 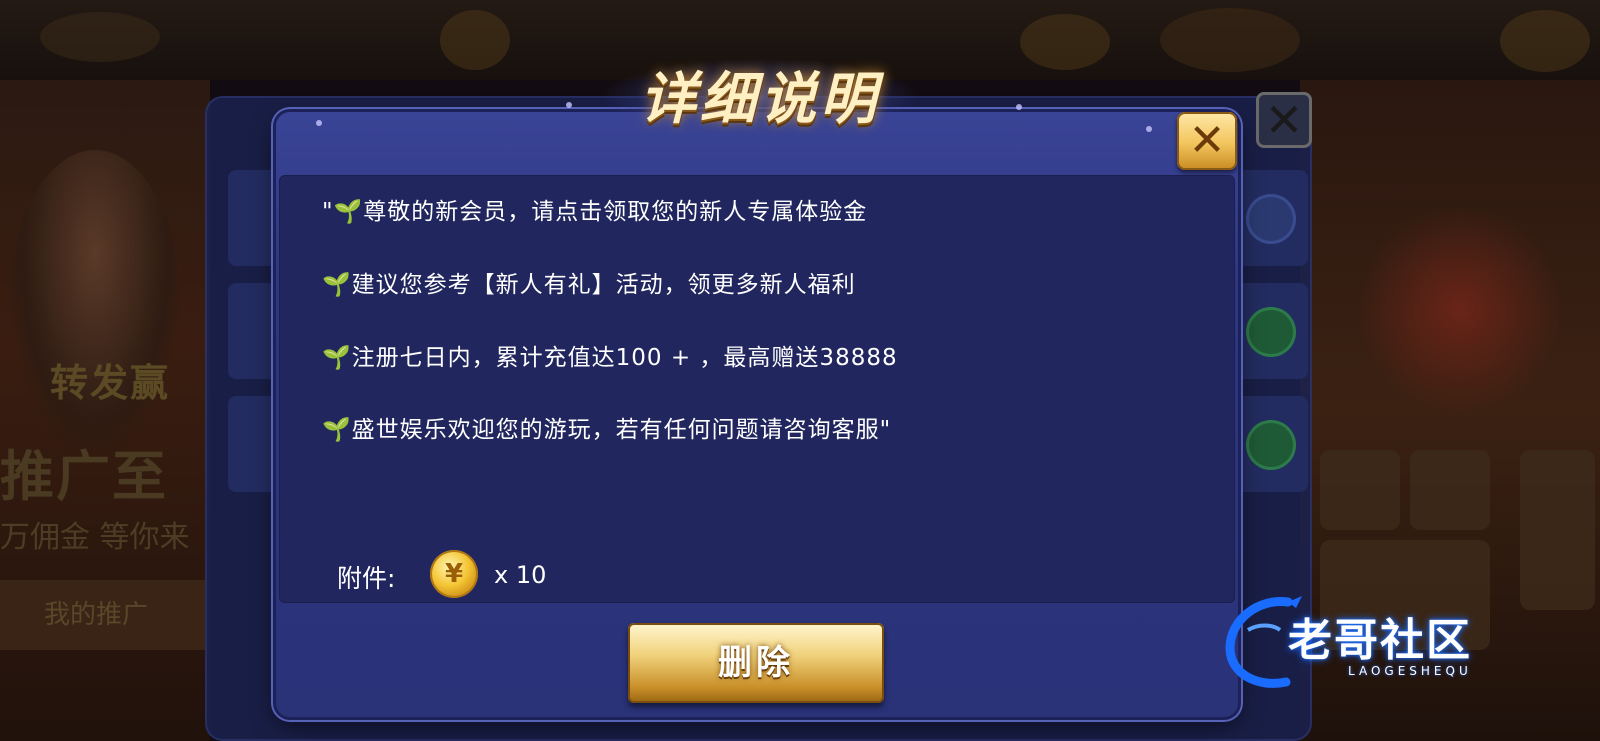 I want to click on message-line: 🌱盛世娱乐欢迎您的游玩，若有任何问题请咨询客服", so click(x=607, y=430).